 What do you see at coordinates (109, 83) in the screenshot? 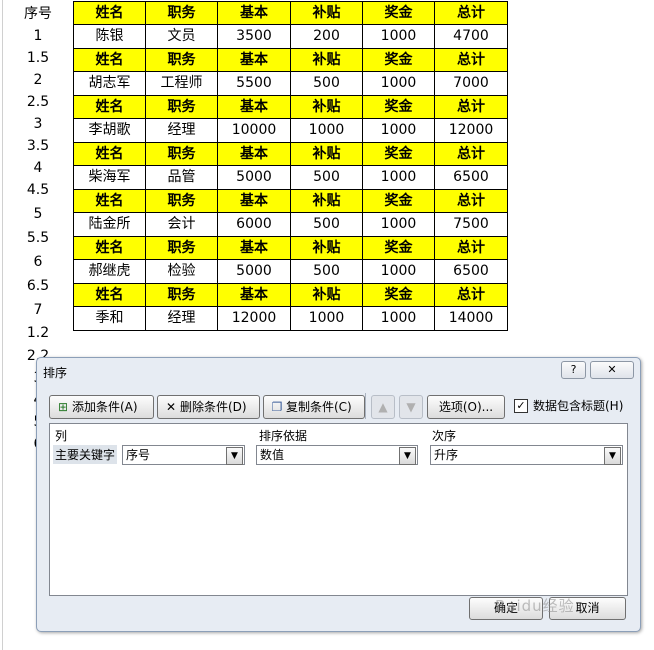
I see `table-cell: 胡志军` at bounding box center [109, 83].